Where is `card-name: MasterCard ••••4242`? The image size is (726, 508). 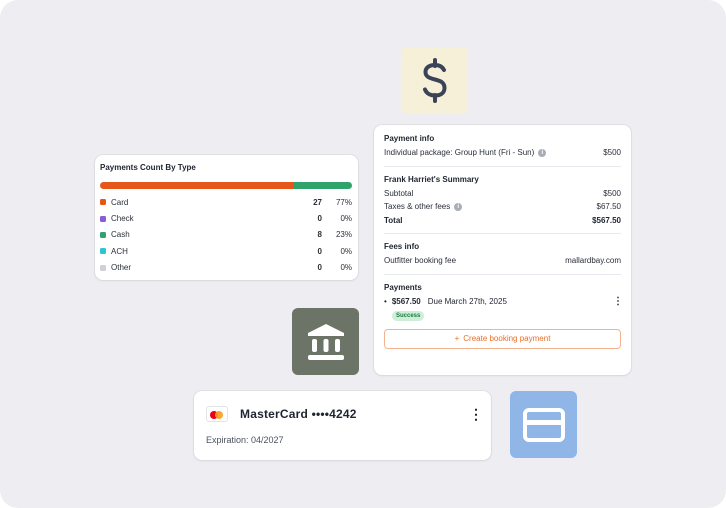
card-name: MasterCard ••••4242 is located at coordinates (354, 414).